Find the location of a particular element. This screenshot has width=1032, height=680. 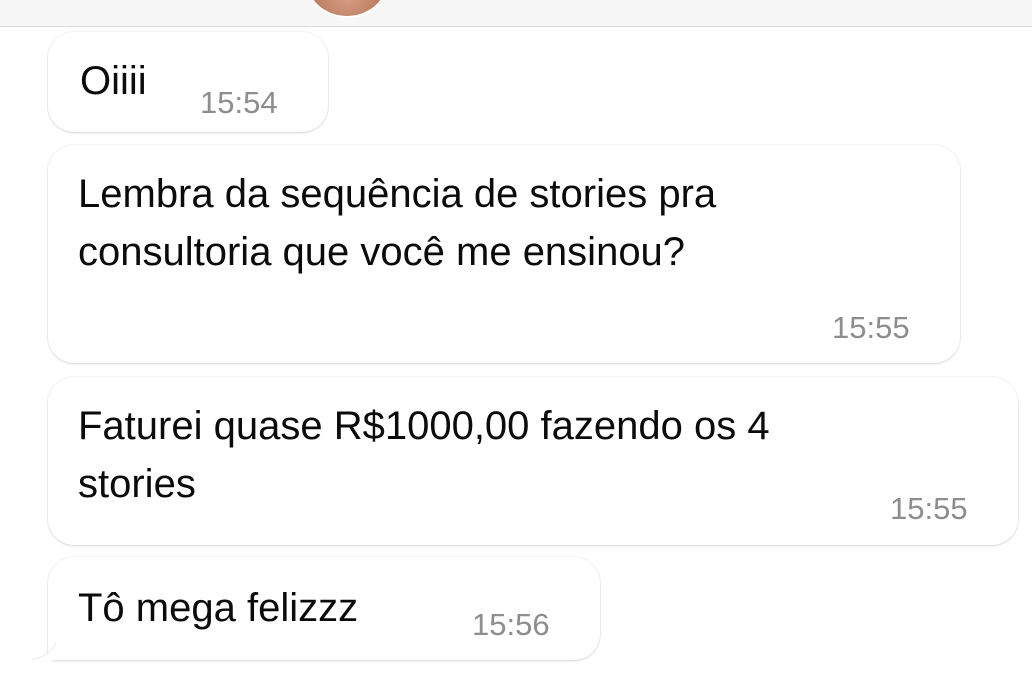

message-text-line: Tô mega felizzz is located at coordinates (218, 608).